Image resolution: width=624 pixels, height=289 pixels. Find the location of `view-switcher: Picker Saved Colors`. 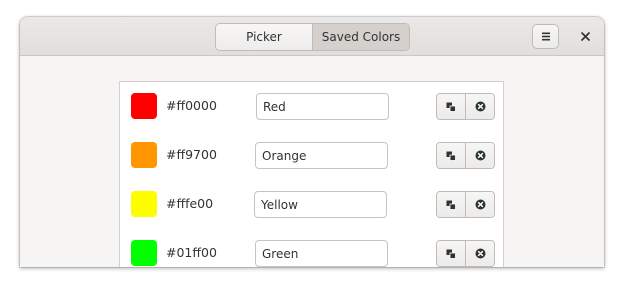

view-switcher: Picker Saved Colors is located at coordinates (312, 37).